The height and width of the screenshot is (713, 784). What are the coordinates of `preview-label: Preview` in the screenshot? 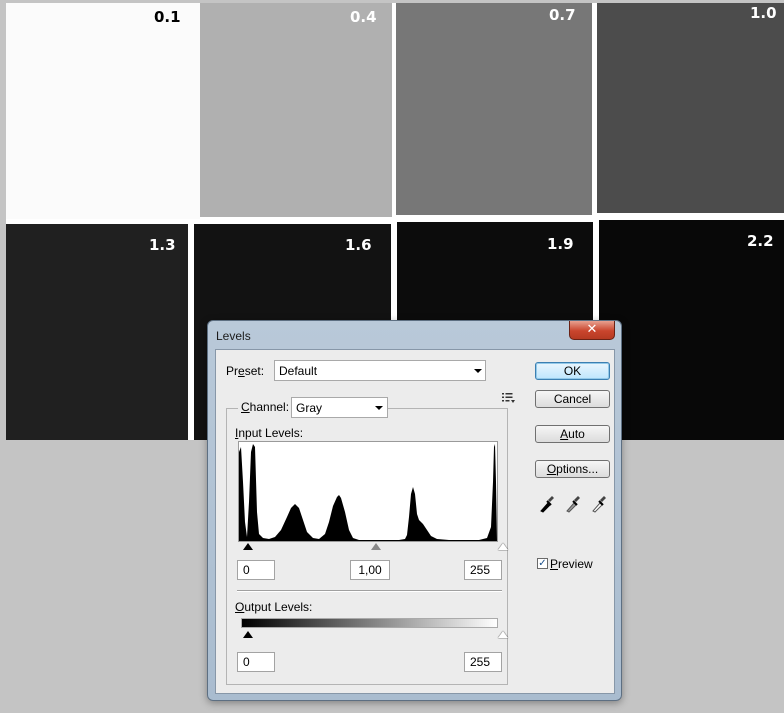 It's located at (571, 564).